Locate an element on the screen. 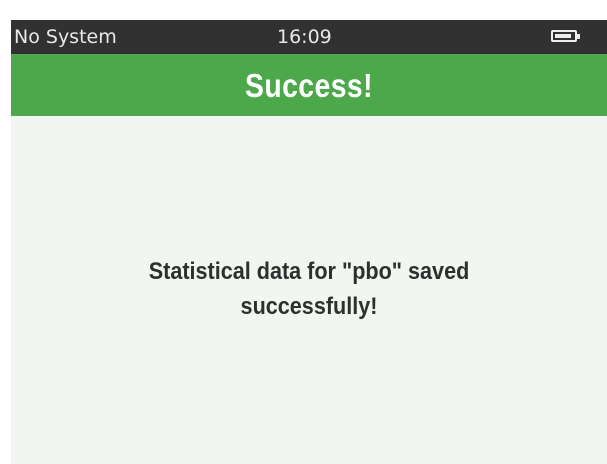 The width and height of the screenshot is (607, 464). clock-time: 16:09 is located at coordinates (304, 37).